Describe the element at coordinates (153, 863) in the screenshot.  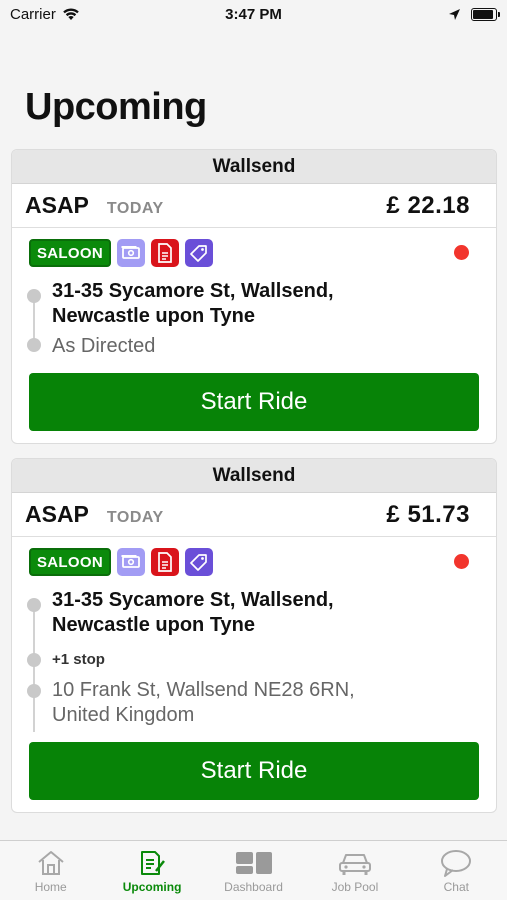
I see `upcoming-icon` at that location.